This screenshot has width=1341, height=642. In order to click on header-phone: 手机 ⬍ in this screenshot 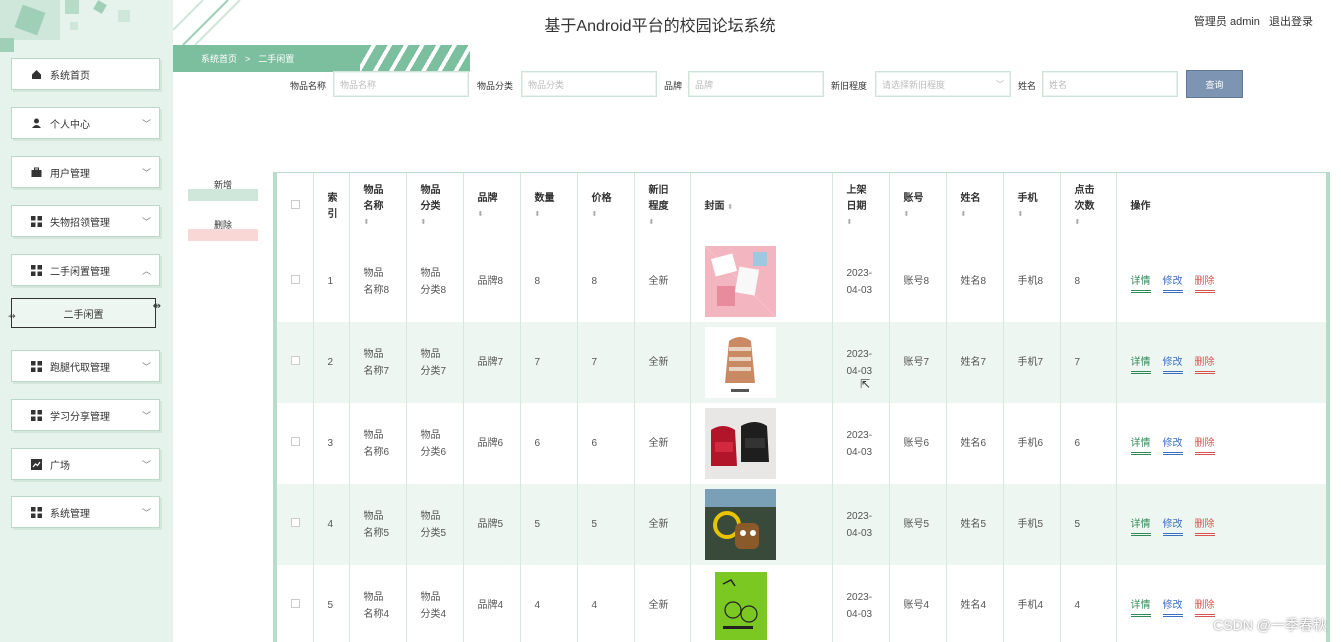, I will do `click(1032, 207)`.